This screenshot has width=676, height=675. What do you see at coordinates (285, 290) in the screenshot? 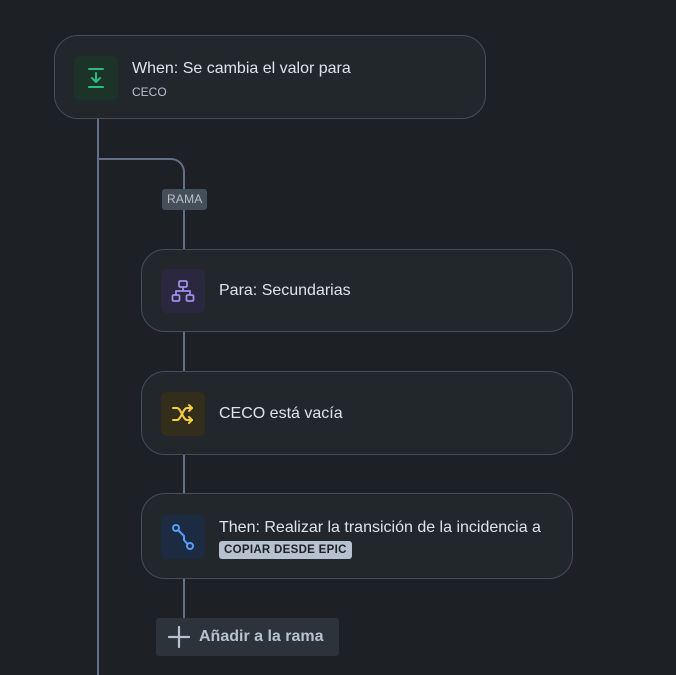
I see `step-title: Para: Secundarias` at bounding box center [285, 290].